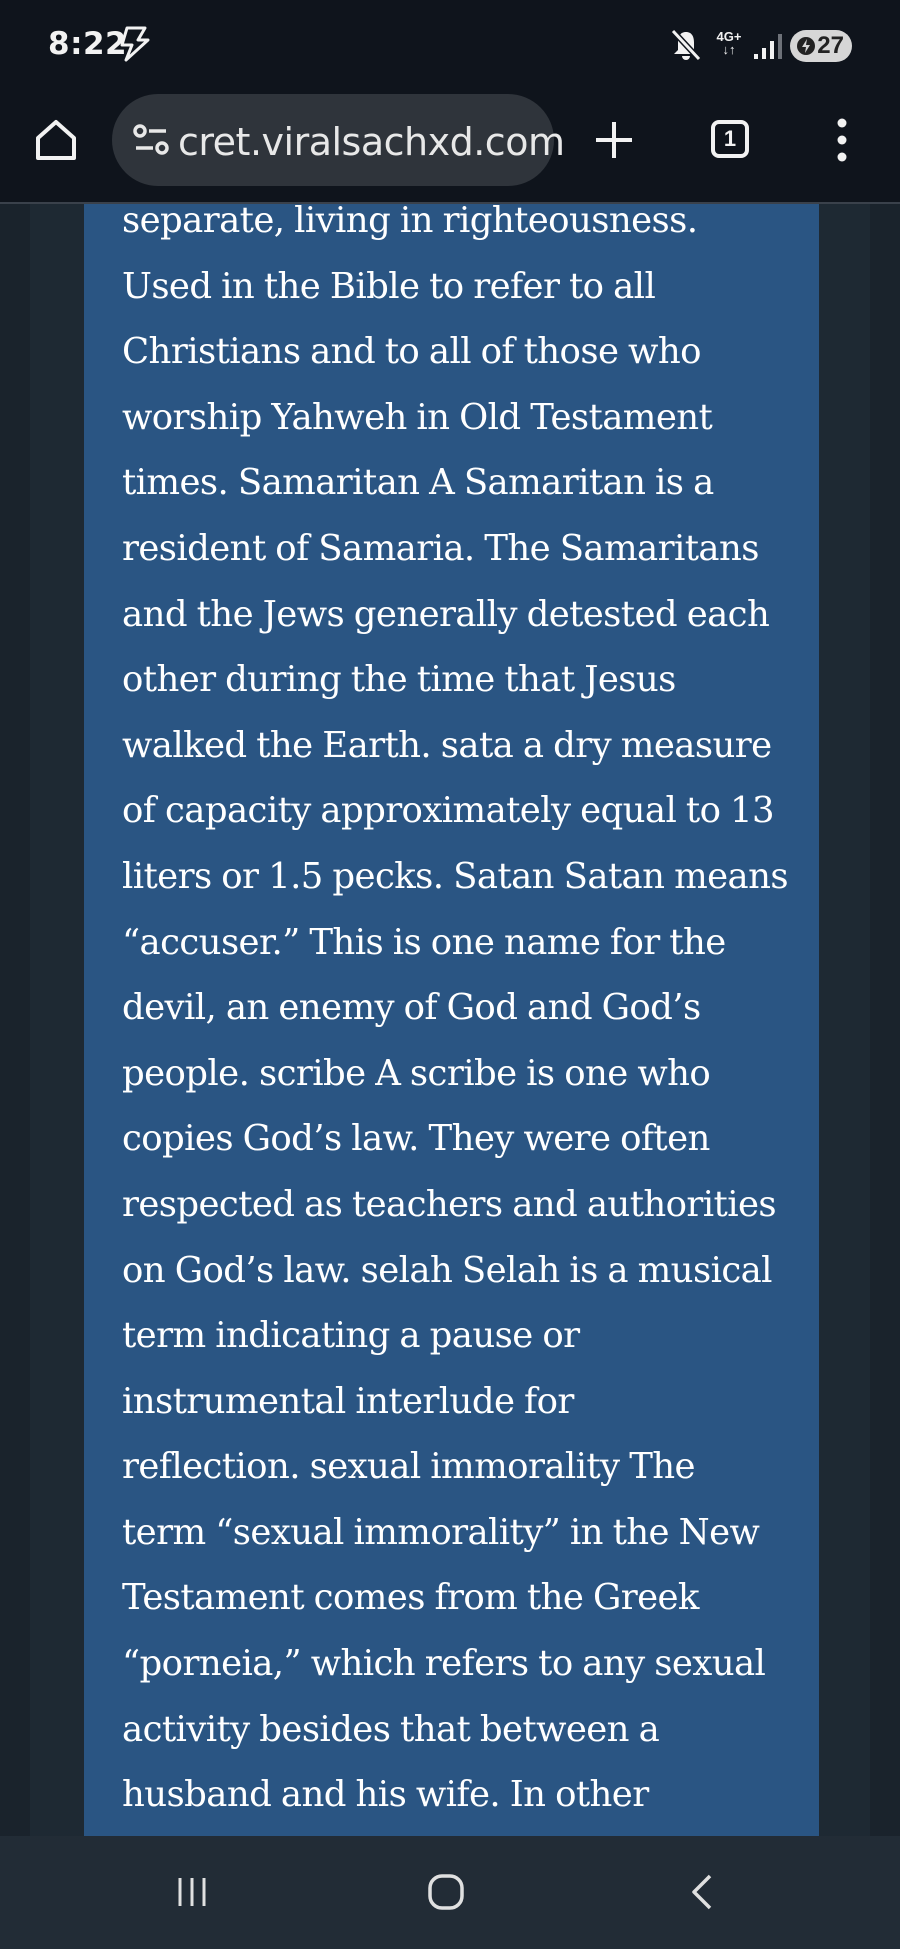 The height and width of the screenshot is (1949, 900). What do you see at coordinates (447, 745) in the screenshot?
I see `article-line: walked the Earth. sata a dry measure` at bounding box center [447, 745].